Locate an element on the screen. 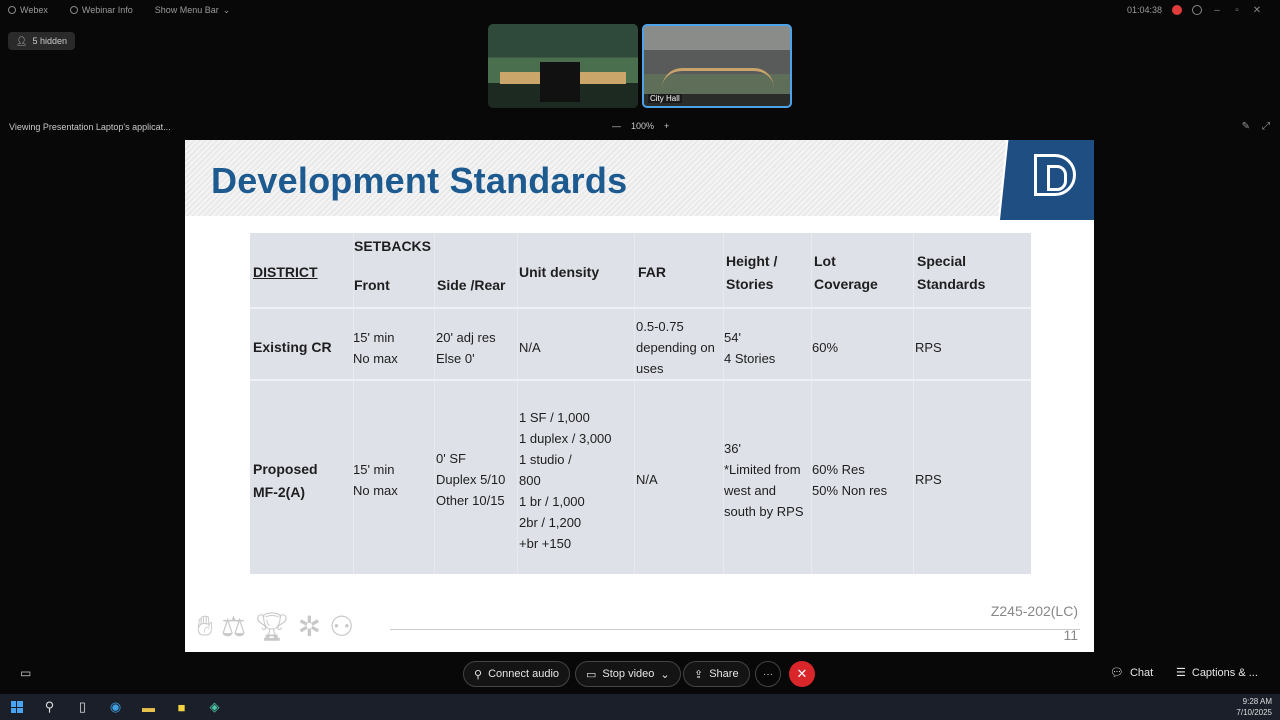  share-icon: ⇪ is located at coordinates (699, 674).